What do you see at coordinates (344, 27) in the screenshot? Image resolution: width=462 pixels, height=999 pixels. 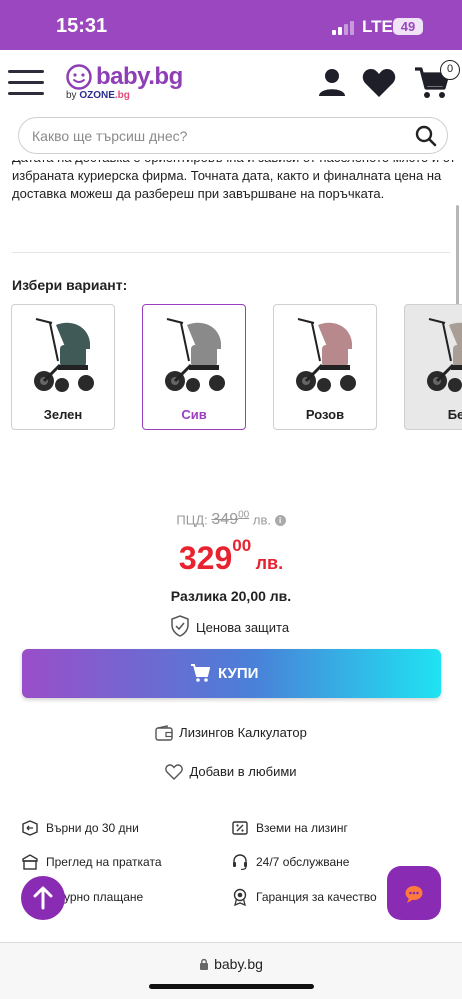 I see `signal-icon` at bounding box center [344, 27].